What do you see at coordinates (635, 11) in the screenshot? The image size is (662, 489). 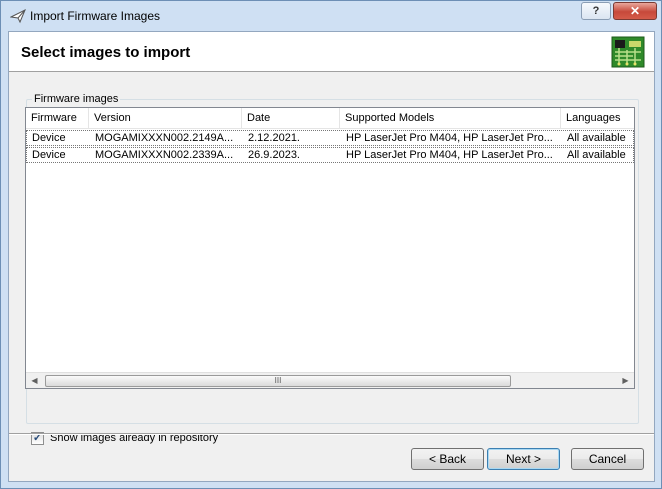 I see `close-button: ✕` at bounding box center [635, 11].